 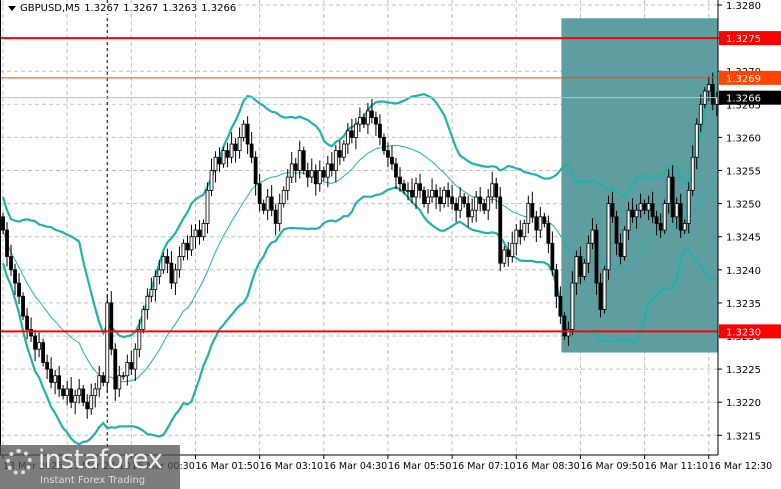 I want to click on price-tick-label: 1.3235, so click(x=743, y=304).